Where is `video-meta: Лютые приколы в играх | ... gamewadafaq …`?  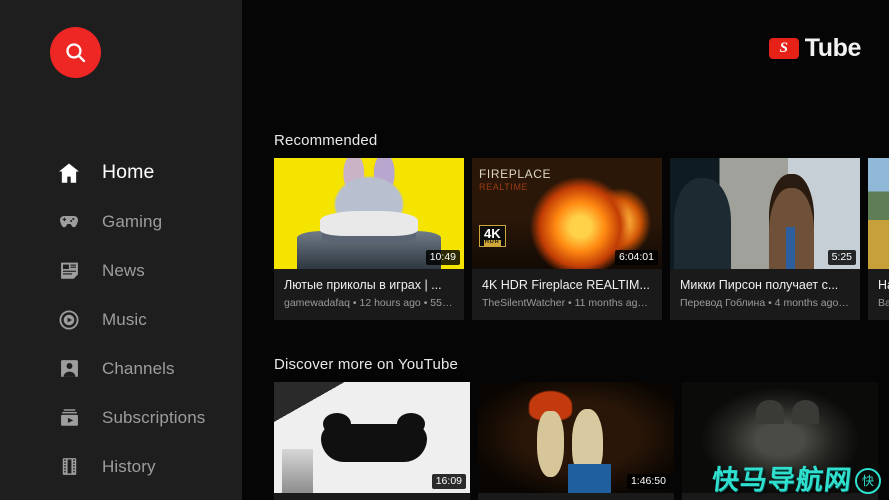 video-meta: Лютые приколы в играх | ... gamewadafaq … is located at coordinates (369, 294).